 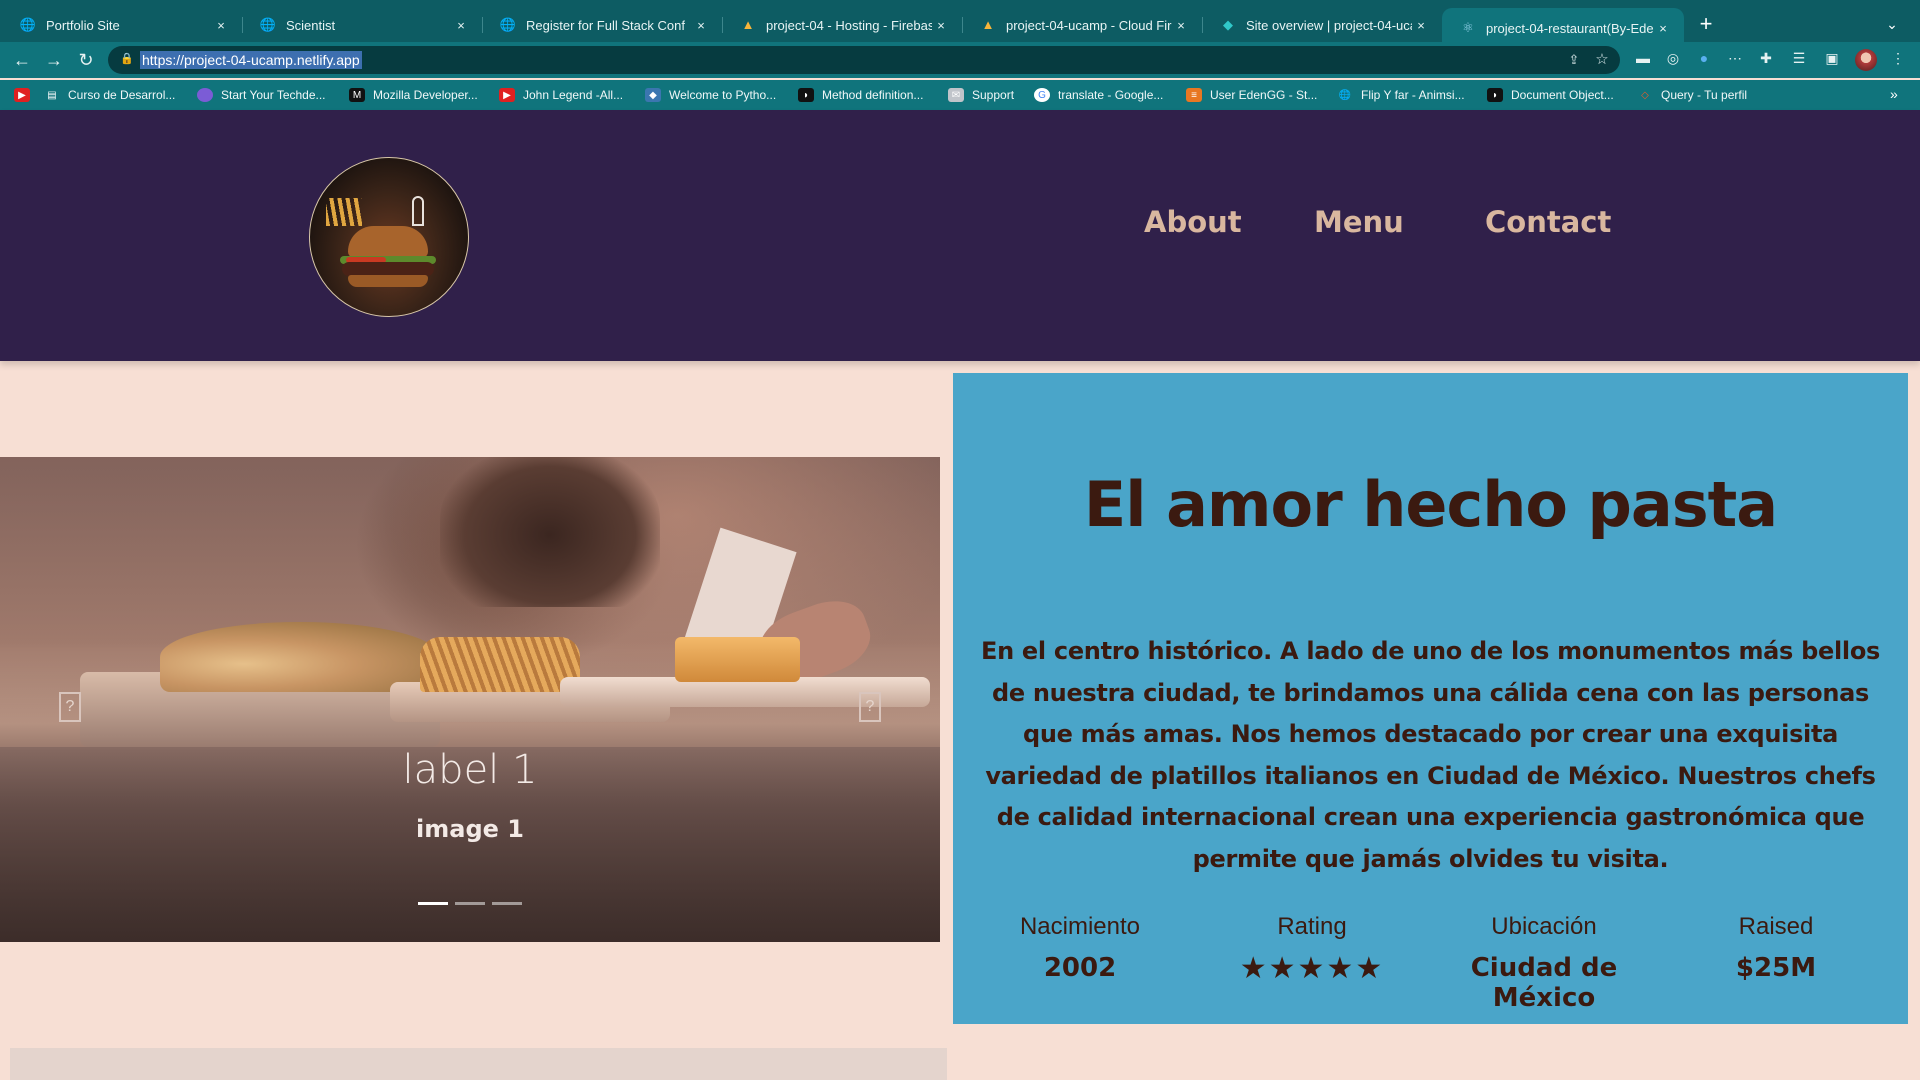 I want to click on tab-title: project-04-ucamp - Cloud Fire, so click(x=1089, y=25).